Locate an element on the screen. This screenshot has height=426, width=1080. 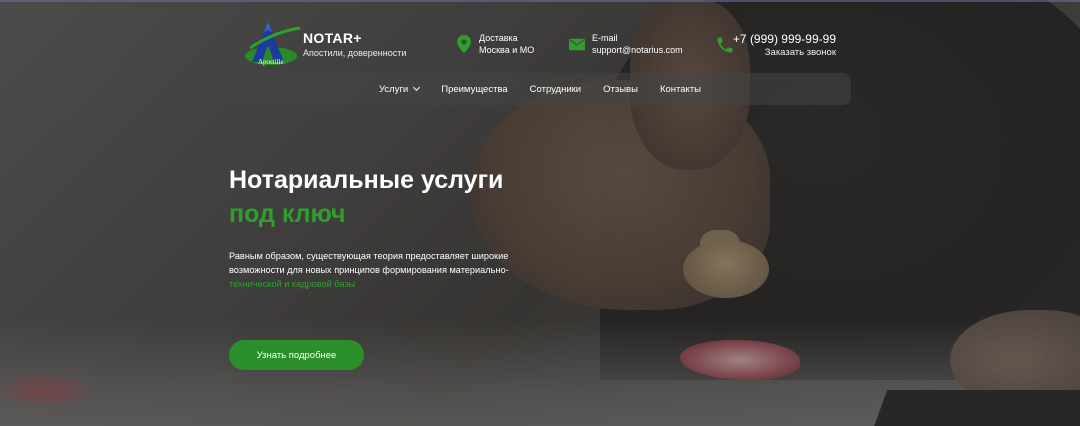
nav-item-services: Услуги is located at coordinates (400, 89).